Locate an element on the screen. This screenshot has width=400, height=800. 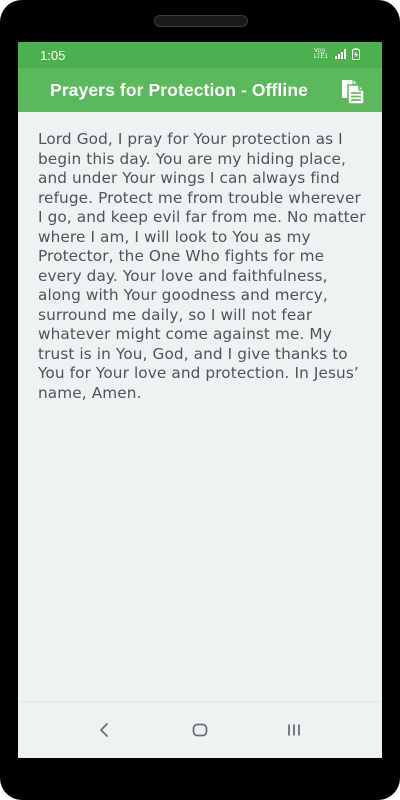
back-icon is located at coordinates (104, 730).